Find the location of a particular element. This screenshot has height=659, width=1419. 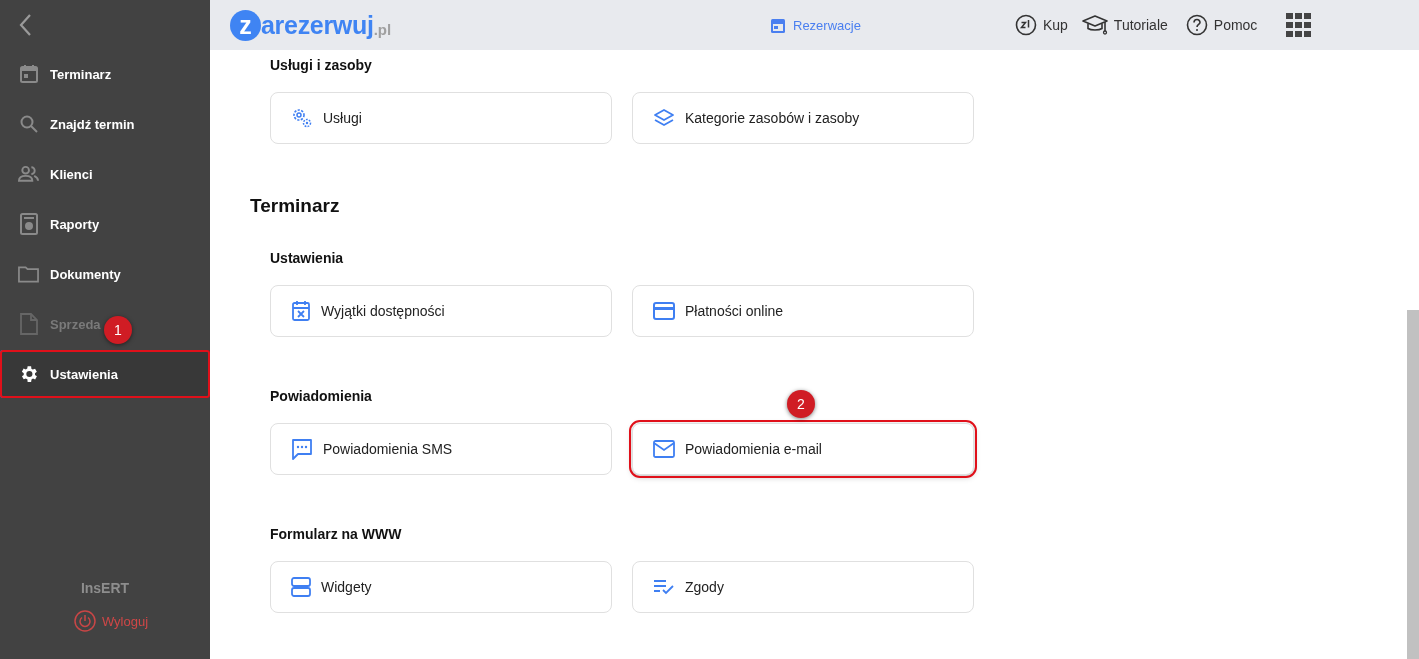

brand-label: InsERT is located at coordinates (105, 588).